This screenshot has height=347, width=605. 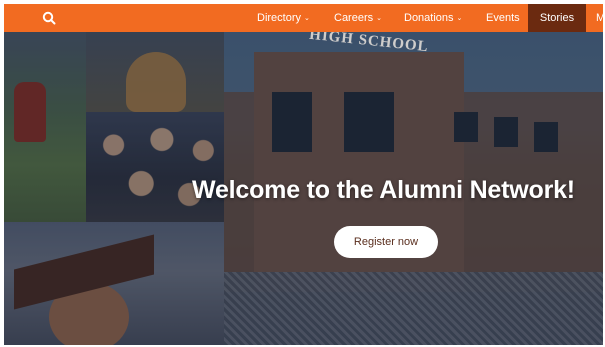 What do you see at coordinates (49, 18) in the screenshot?
I see `search-icon` at bounding box center [49, 18].